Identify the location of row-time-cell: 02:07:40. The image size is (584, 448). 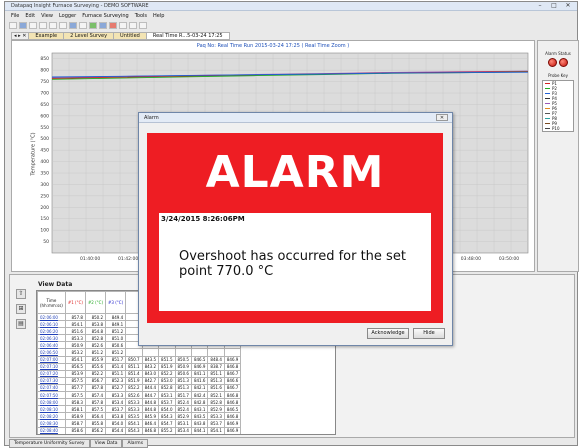
(51, 388).